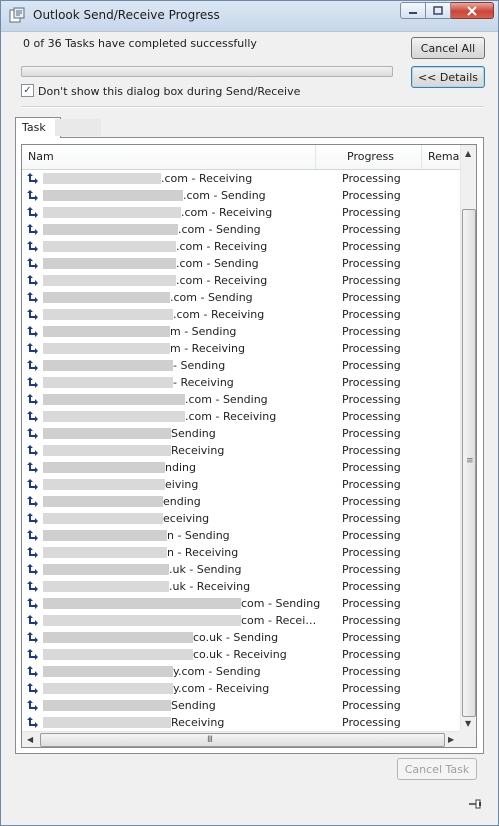 This screenshot has height=826, width=499. What do you see at coordinates (30, 739) in the screenshot?
I see `scroll-left-icon: ◀` at bounding box center [30, 739].